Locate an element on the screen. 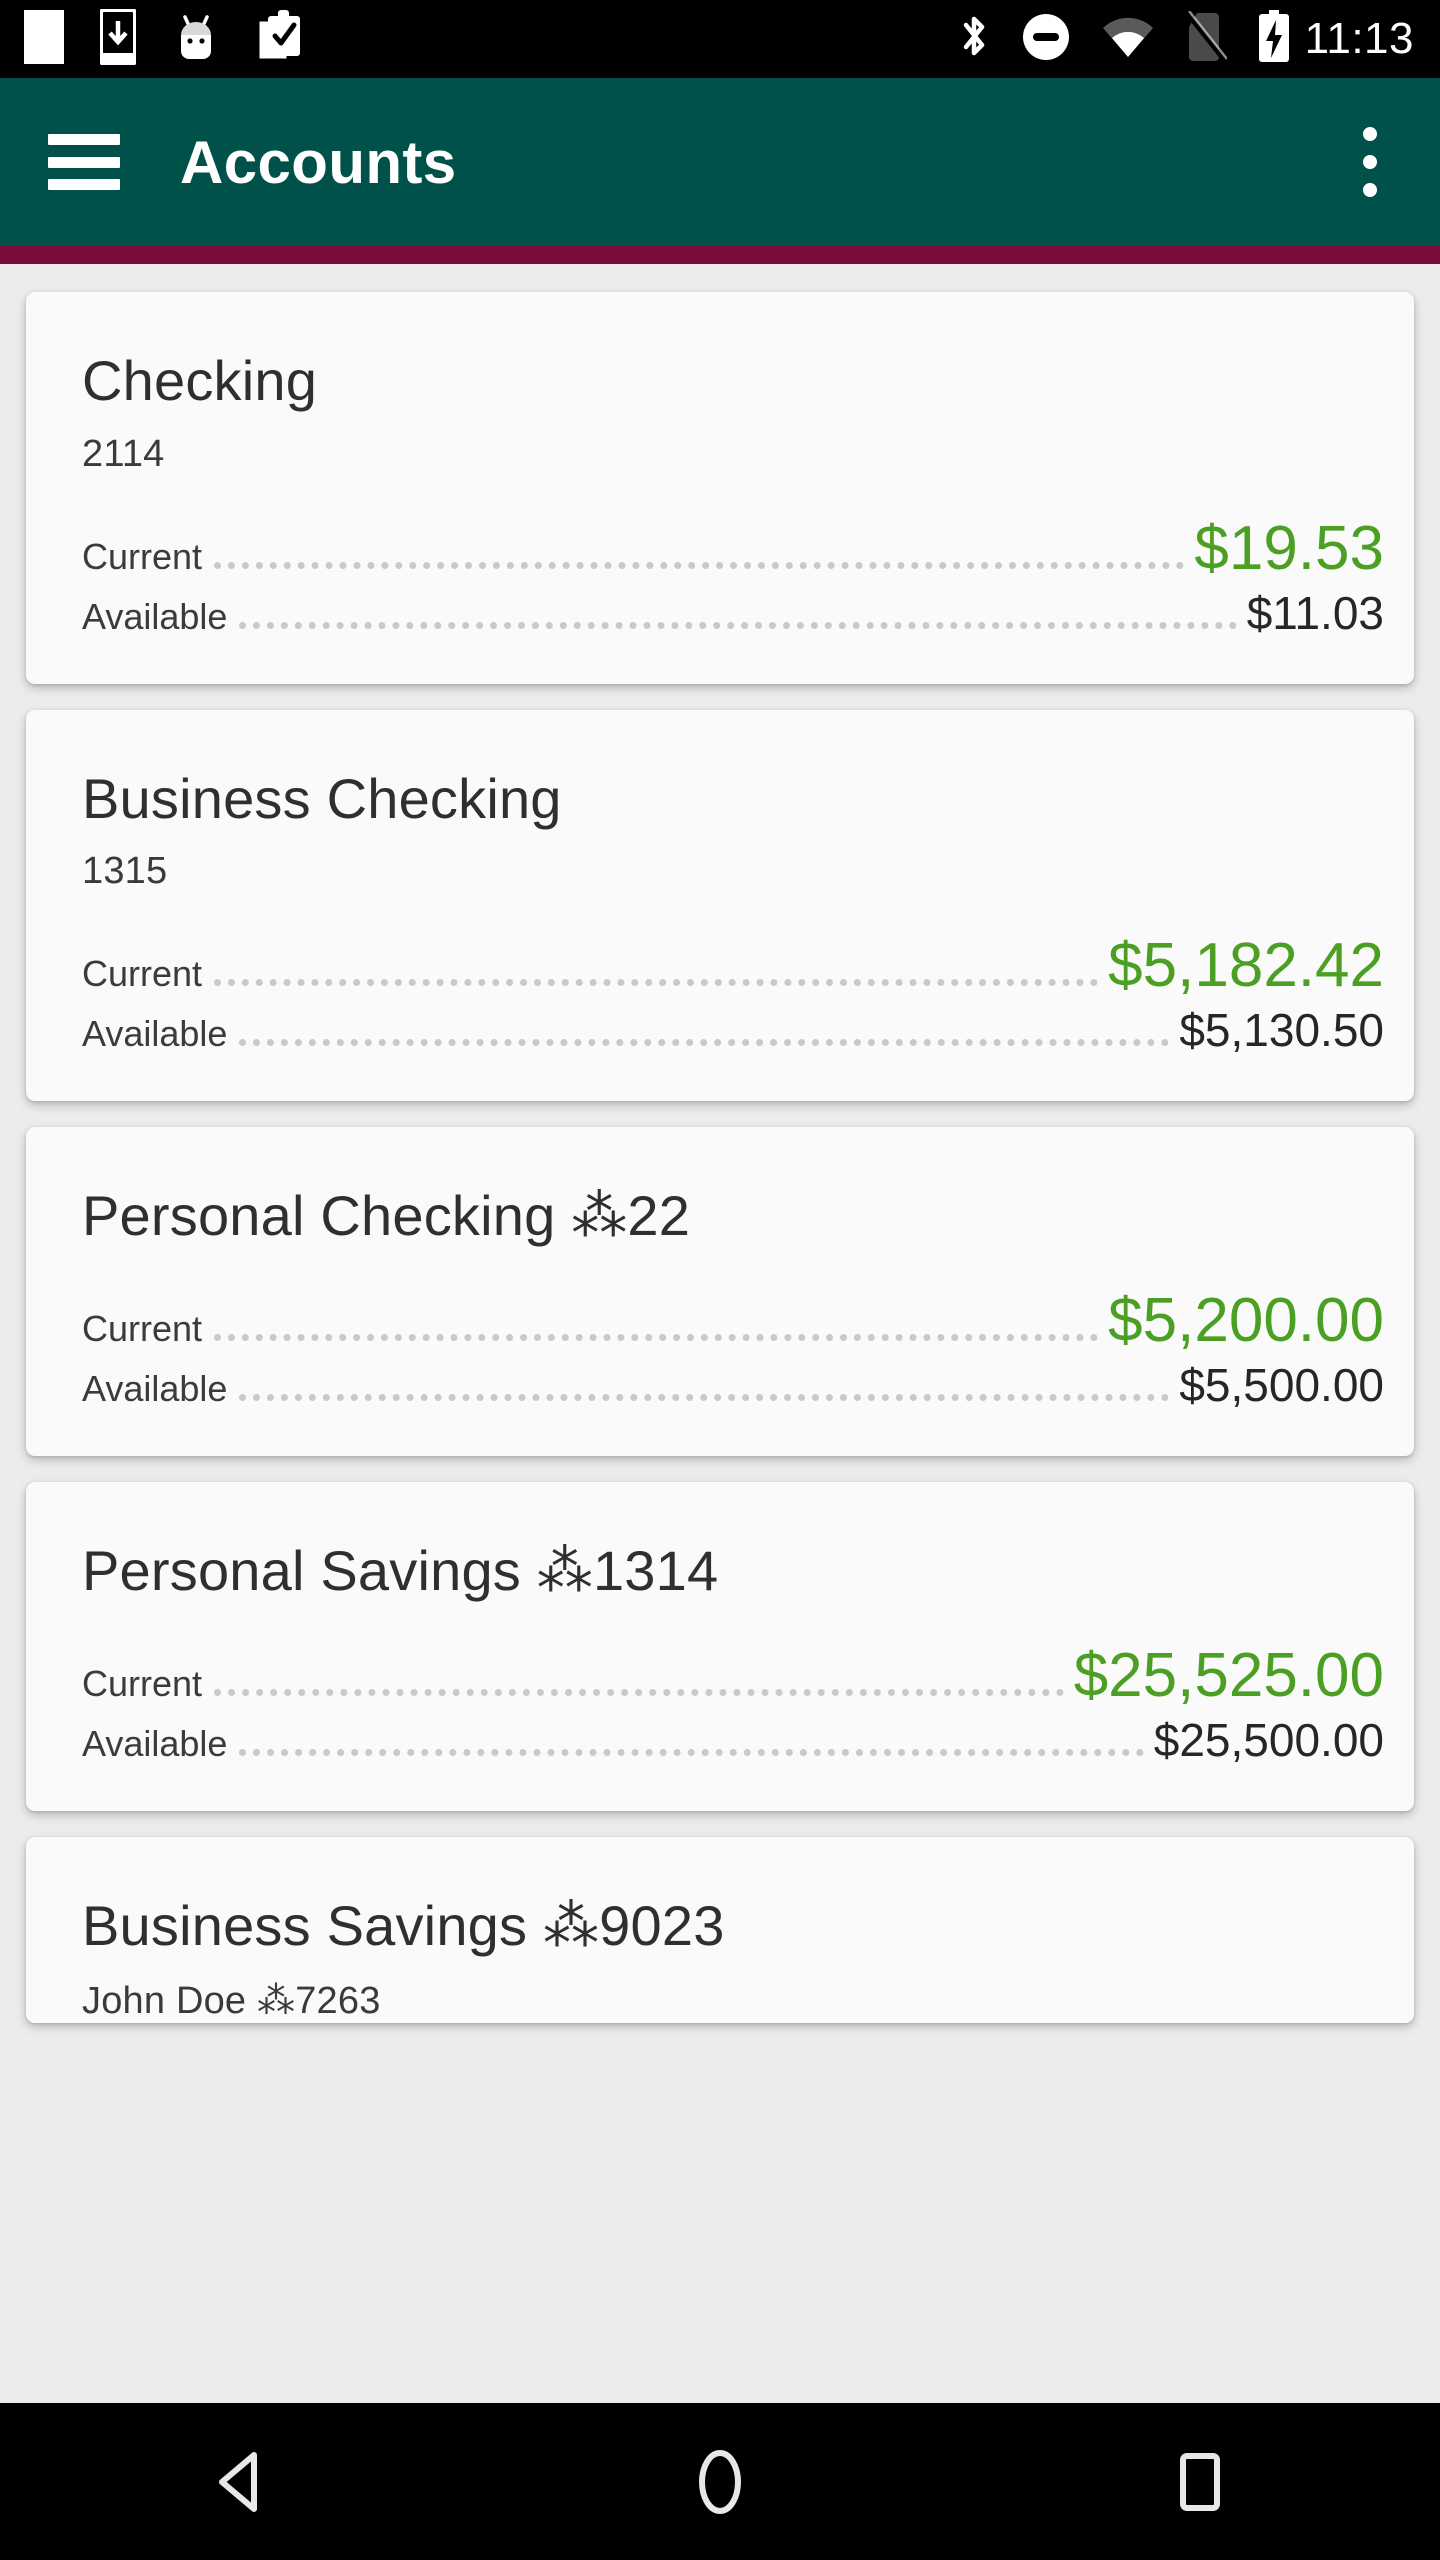 The width and height of the screenshot is (1440, 2560). account-number: 2114 is located at coordinates (123, 453).